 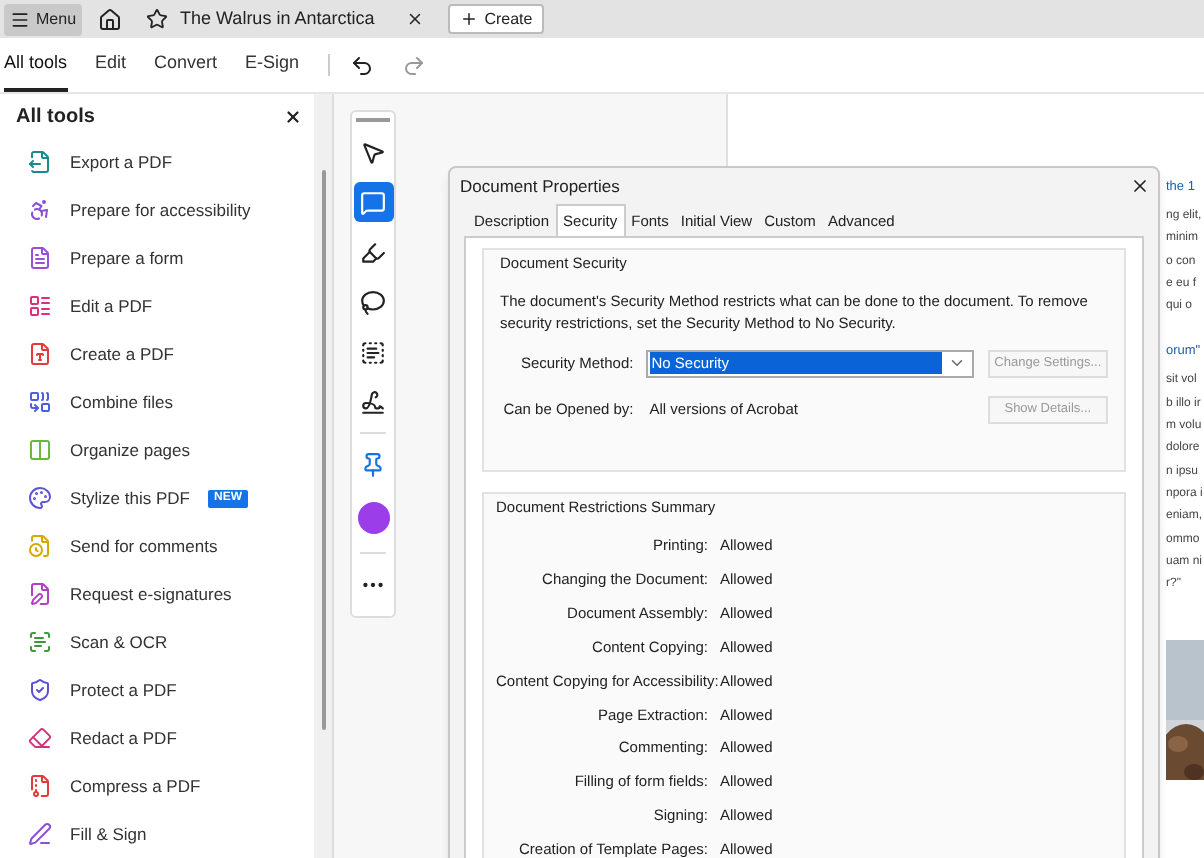 What do you see at coordinates (277, 18) in the screenshot?
I see `tab-title: The Walrus in Antarctica` at bounding box center [277, 18].